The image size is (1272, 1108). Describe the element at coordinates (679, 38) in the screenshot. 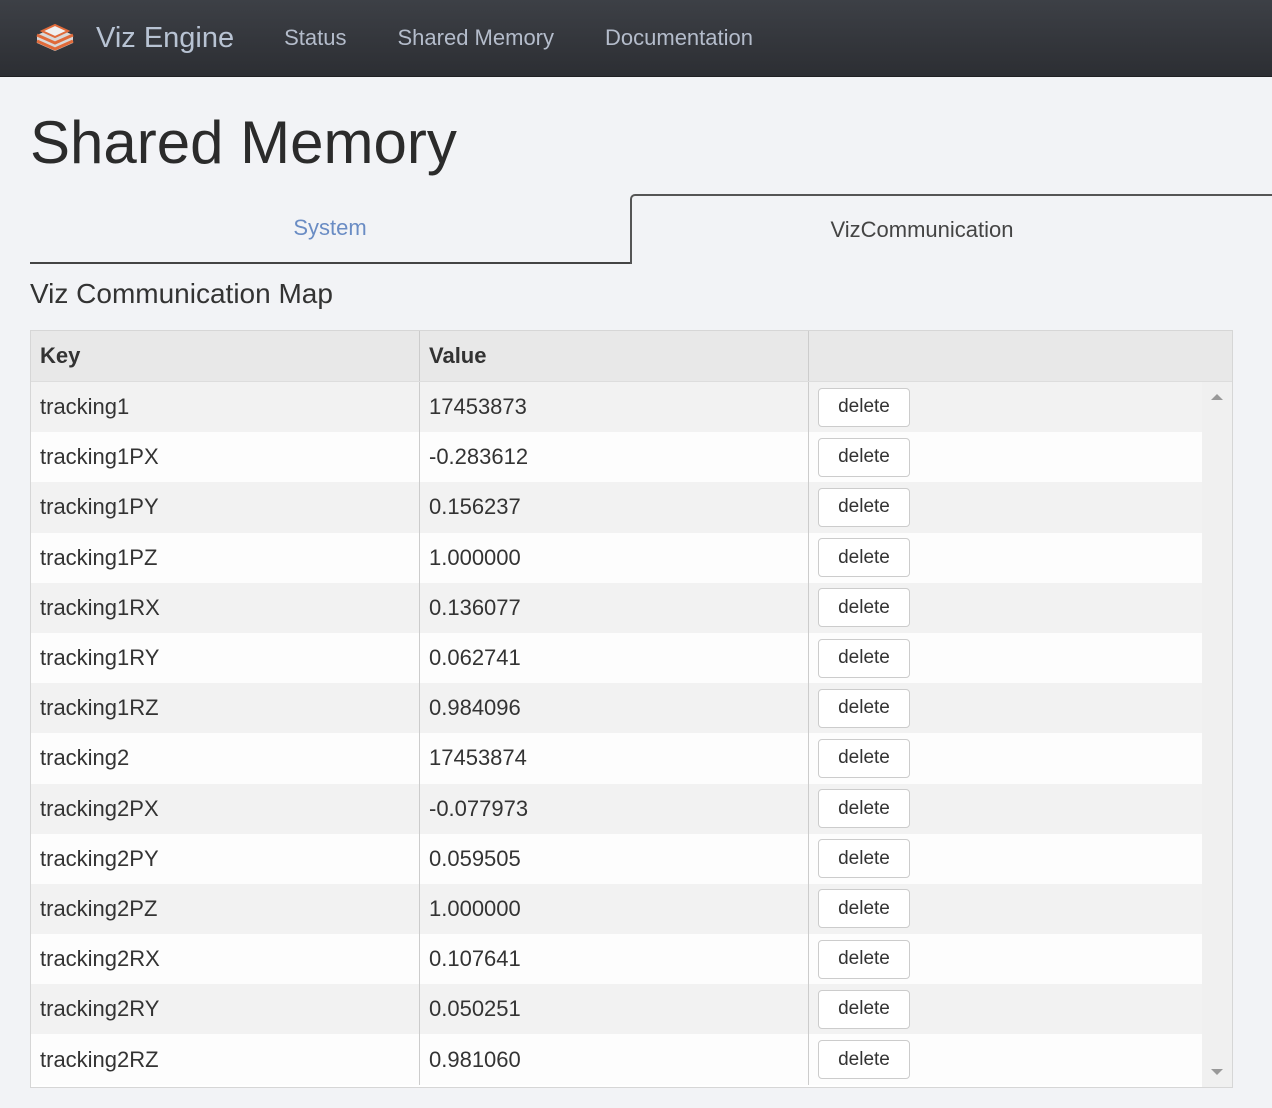

I see `nav-documentation: Documentation` at that location.